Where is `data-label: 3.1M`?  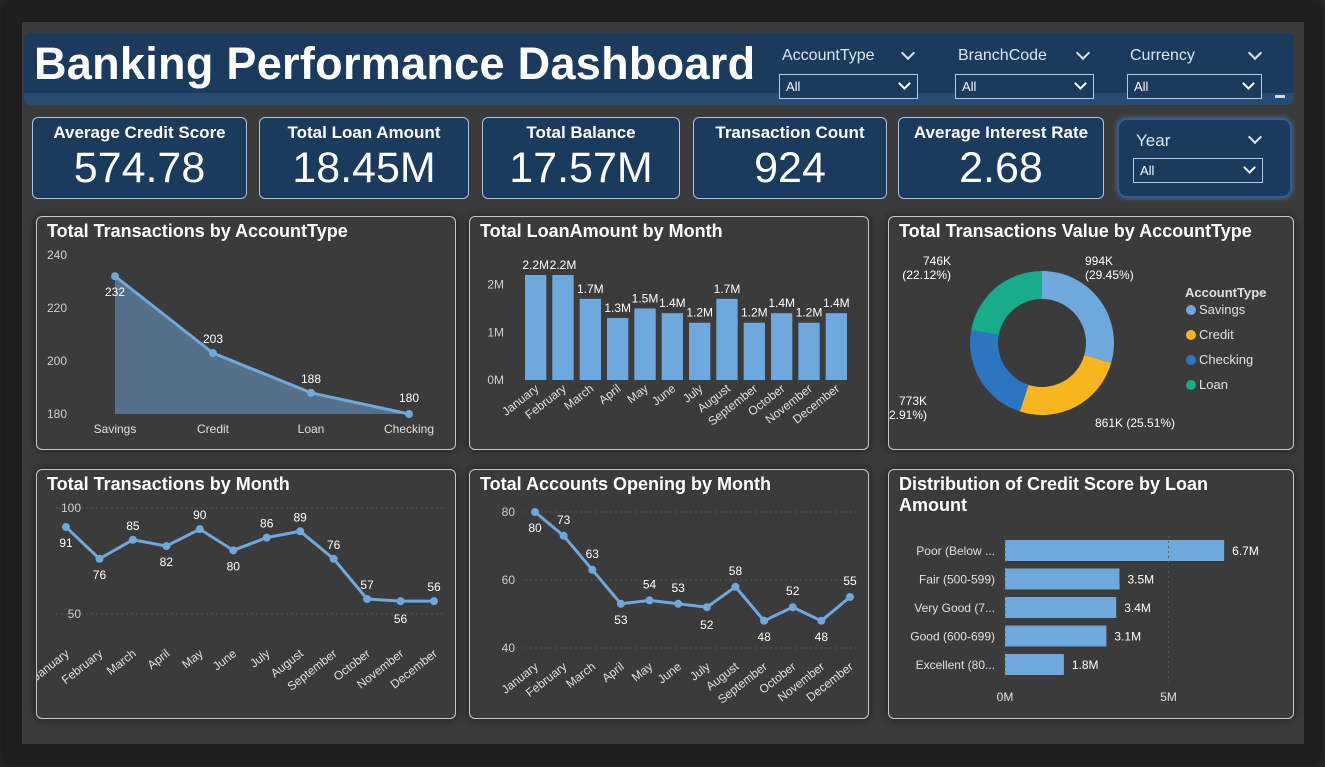
data-label: 3.1M is located at coordinates (1127, 637).